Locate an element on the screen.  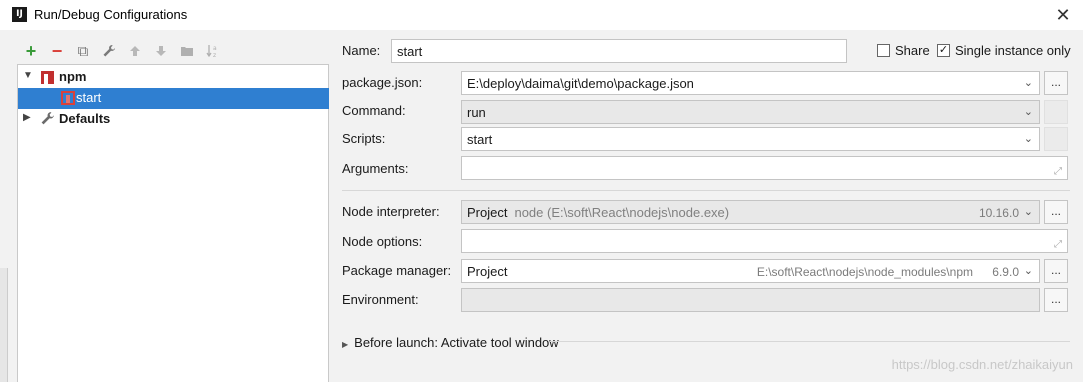
environment-label: Environment: is located at coordinates (380, 299).